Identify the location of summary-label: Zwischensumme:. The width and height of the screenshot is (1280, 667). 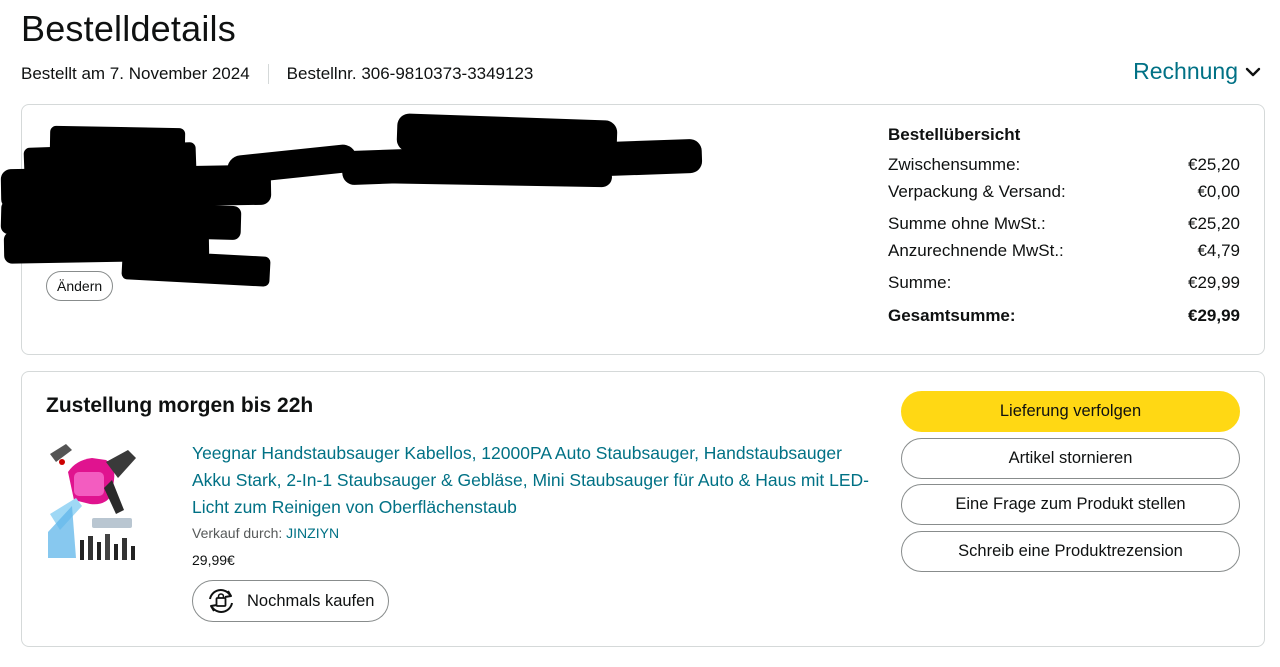
(954, 164).